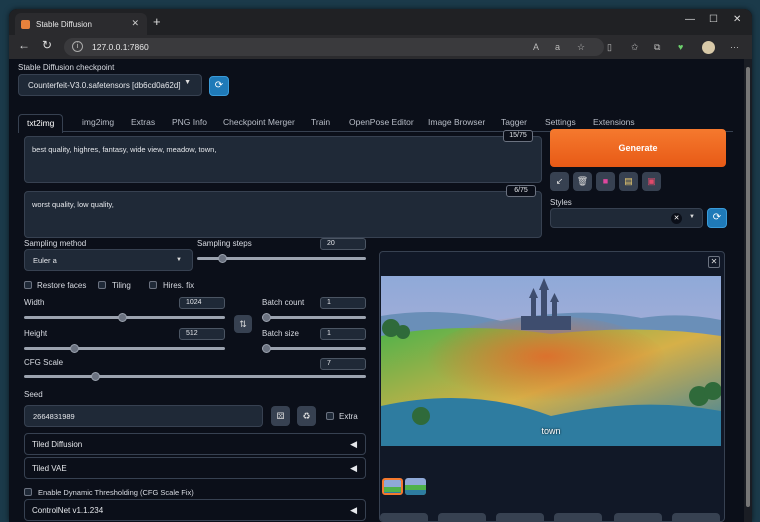  I want to click on tab-png-info: PNG Info, so click(189, 122).